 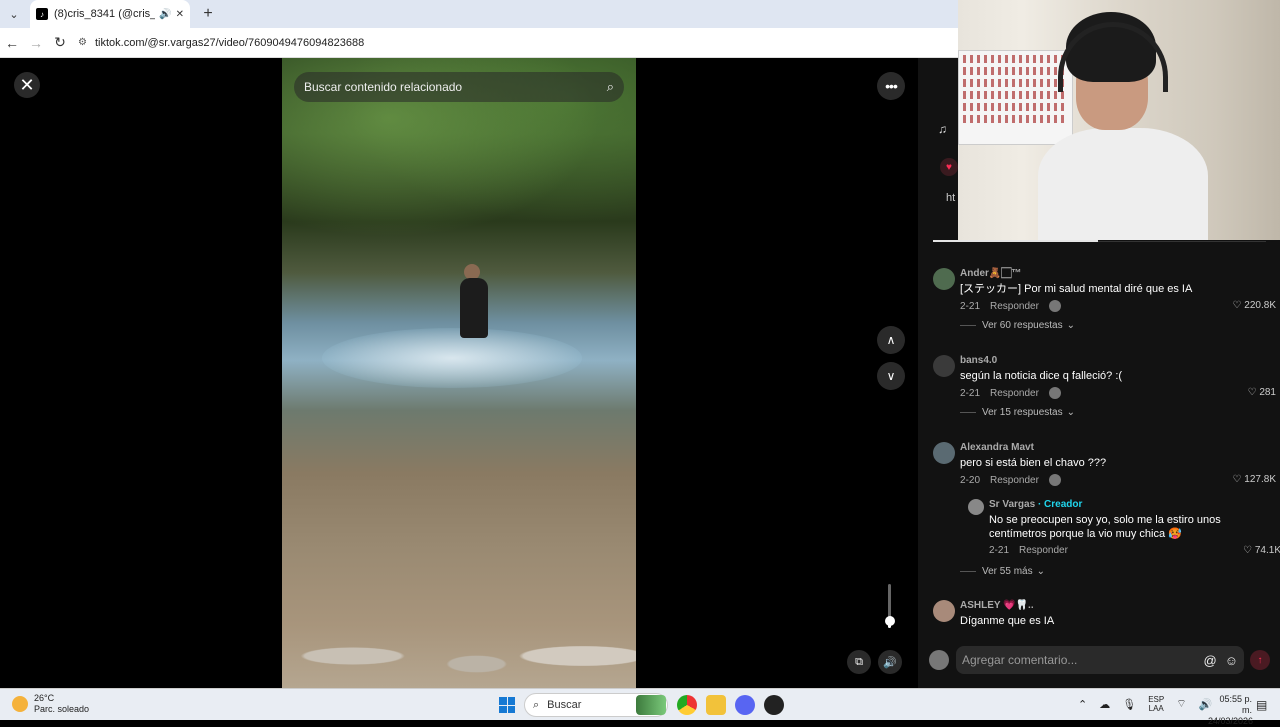 What do you see at coordinates (1119, 360) in the screenshot?
I see `comment-username: bans4.0` at bounding box center [1119, 360].